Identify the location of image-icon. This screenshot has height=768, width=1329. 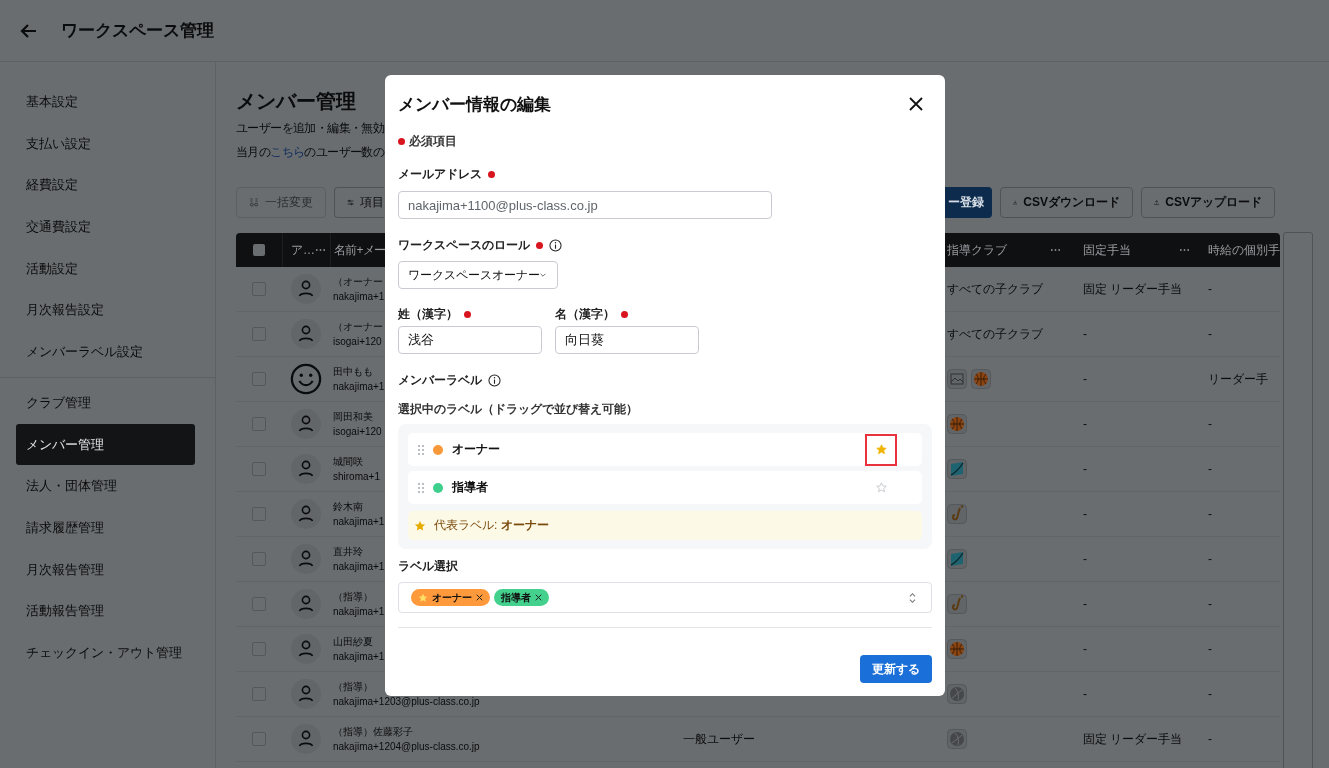
(957, 379).